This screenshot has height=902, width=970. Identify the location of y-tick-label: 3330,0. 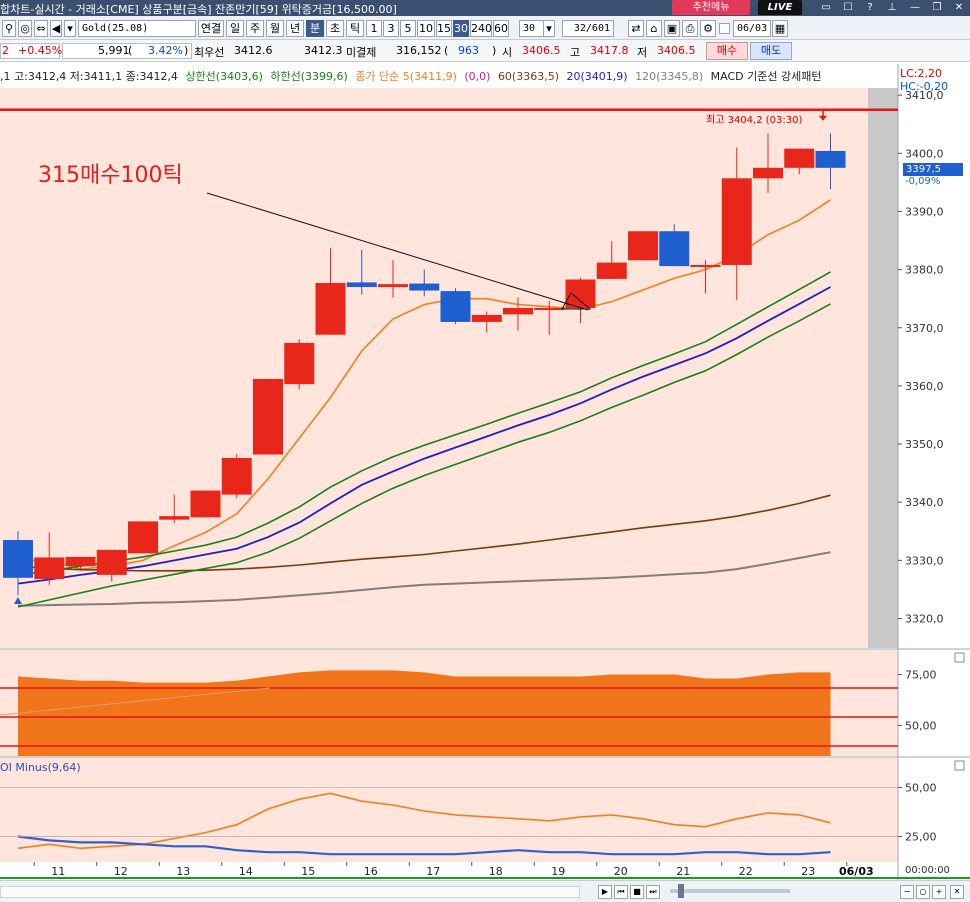
(924, 560).